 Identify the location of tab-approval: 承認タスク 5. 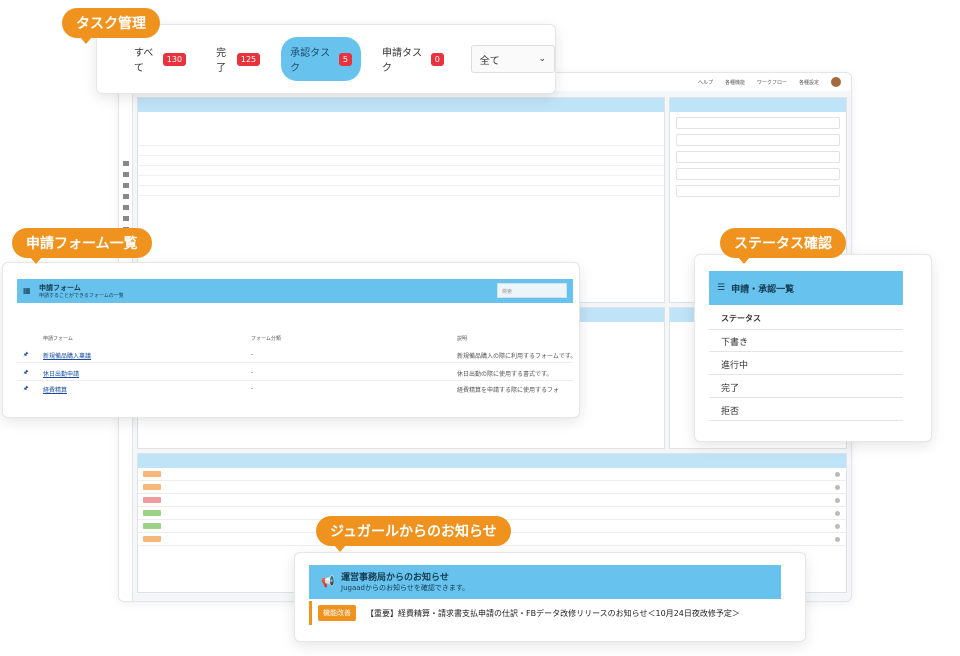
(321, 59).